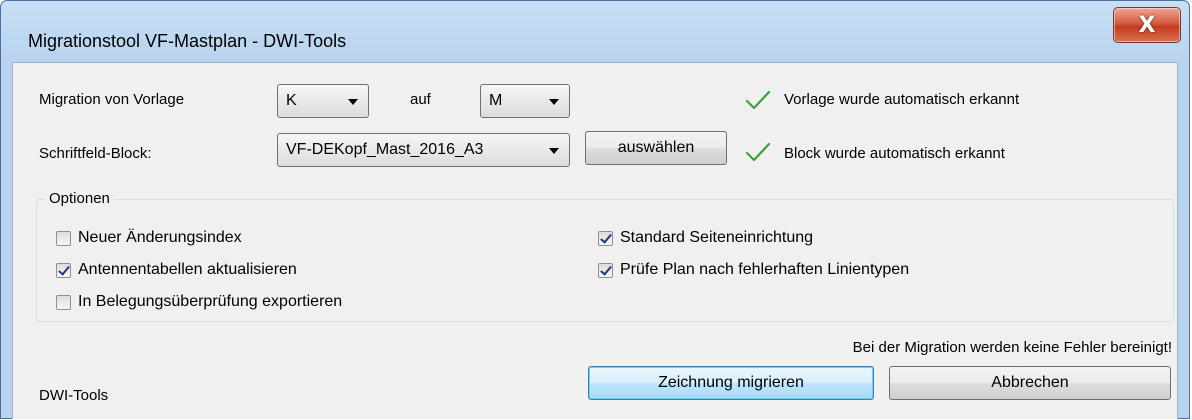 This screenshot has height=420, width=1192. What do you see at coordinates (291, 100) in the screenshot?
I see `from-template-value: K` at bounding box center [291, 100].